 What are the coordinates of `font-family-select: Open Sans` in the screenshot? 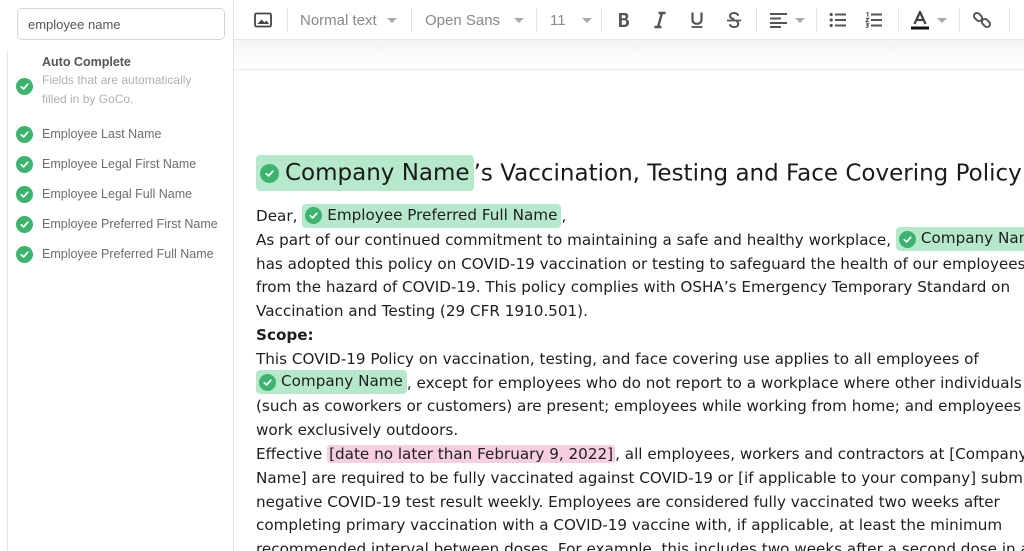 It's located at (475, 20).